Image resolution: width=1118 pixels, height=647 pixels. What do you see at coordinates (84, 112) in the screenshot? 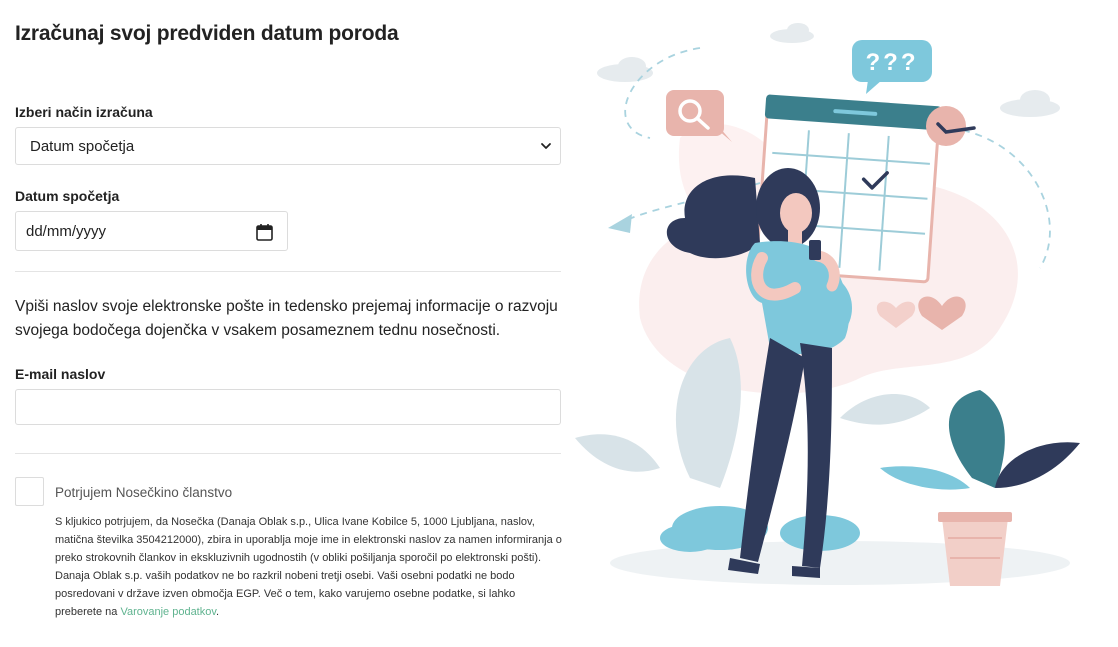
I see `method-label: Izberi način izračuna` at bounding box center [84, 112].